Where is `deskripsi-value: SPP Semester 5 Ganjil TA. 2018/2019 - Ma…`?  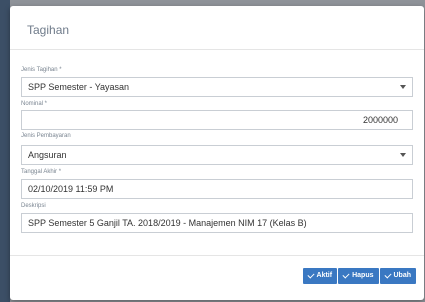 deskripsi-value: SPP Semester 5 Ganjil TA. 2018/2019 - Ma… is located at coordinates (167, 223).